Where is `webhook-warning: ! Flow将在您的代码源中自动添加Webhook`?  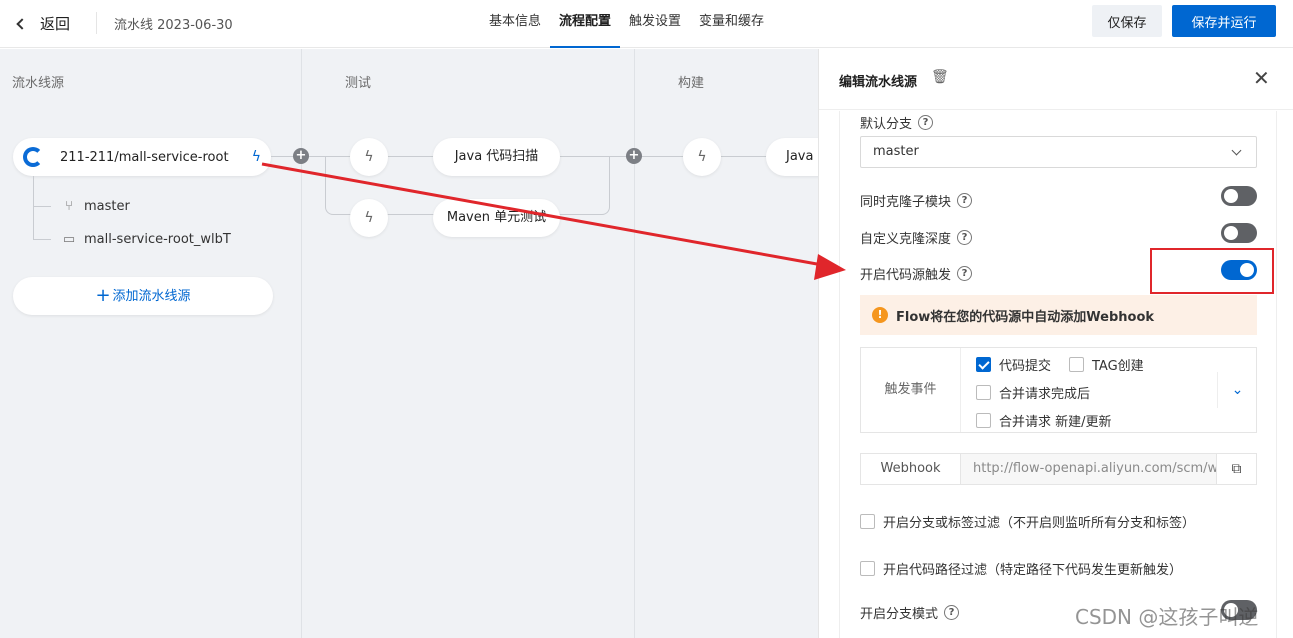
webhook-warning: ! Flow将在您的代码源中自动添加Webhook is located at coordinates (1058, 315).